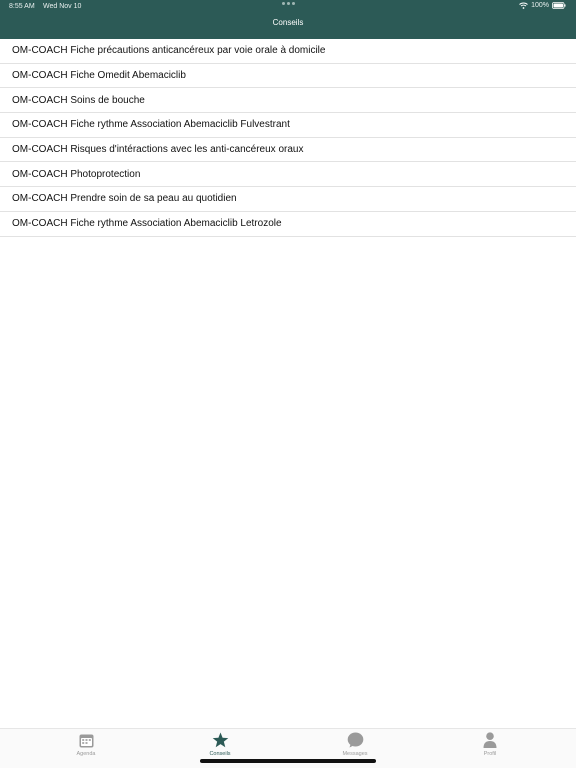 The height and width of the screenshot is (768, 576). Describe the element at coordinates (355, 740) in the screenshot. I see `chat-bubble-icon` at that location.